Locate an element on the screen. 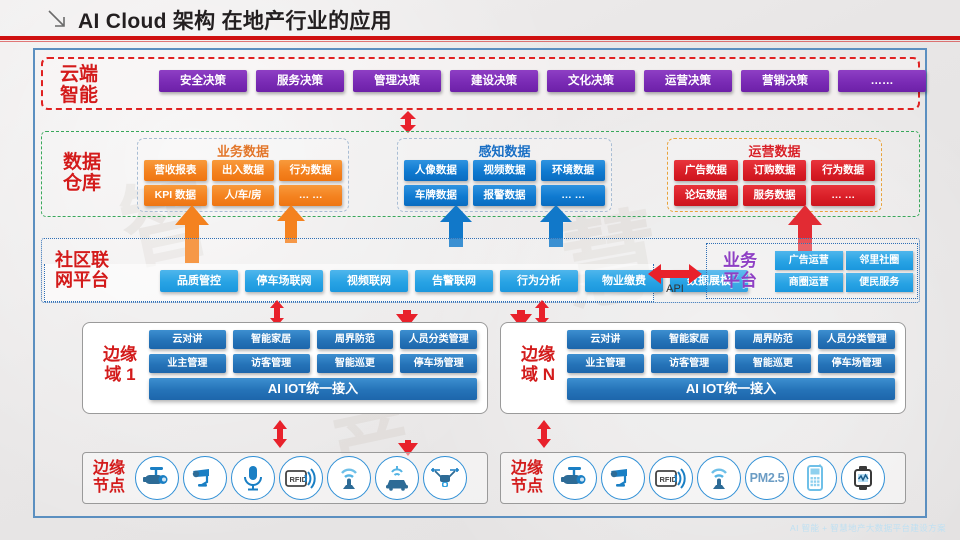 The height and width of the screenshot is (540, 960). edge-domain-1-label: 边缘 域 1 is located at coordinates (120, 364).